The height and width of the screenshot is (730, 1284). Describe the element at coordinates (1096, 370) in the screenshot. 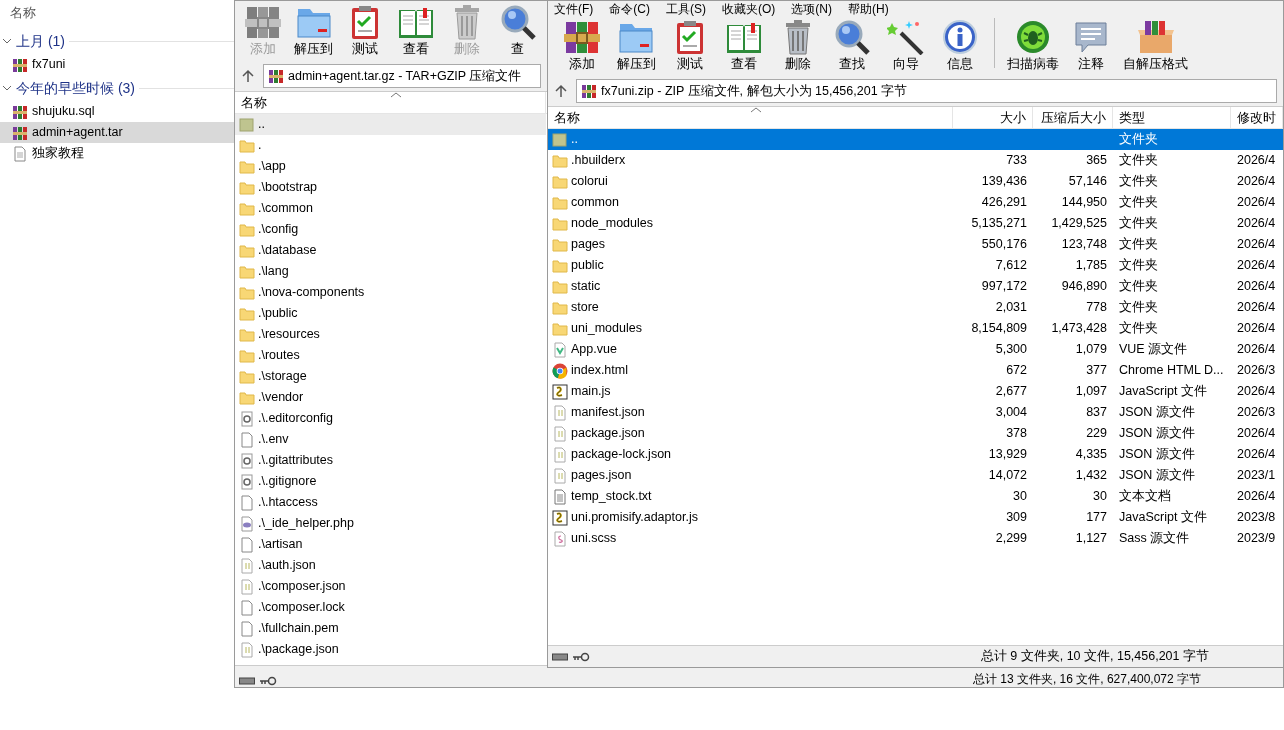

I see `table-cell: 377` at that location.